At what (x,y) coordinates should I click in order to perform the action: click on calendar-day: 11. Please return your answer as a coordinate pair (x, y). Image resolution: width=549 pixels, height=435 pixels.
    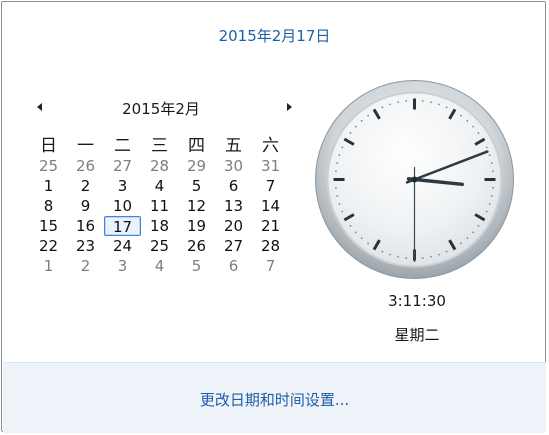
    Looking at the image, I should click on (159, 206).